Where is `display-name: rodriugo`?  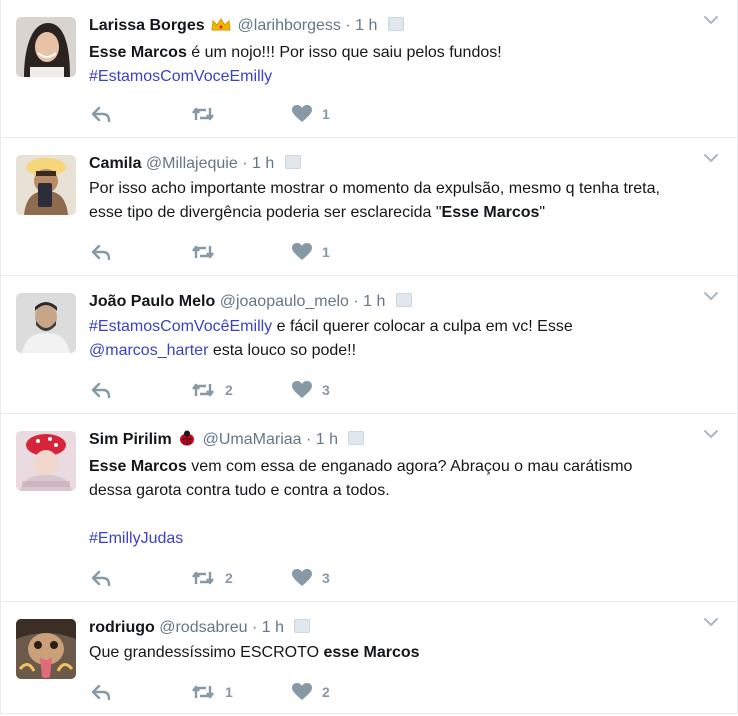 display-name: rodriugo is located at coordinates (122, 627).